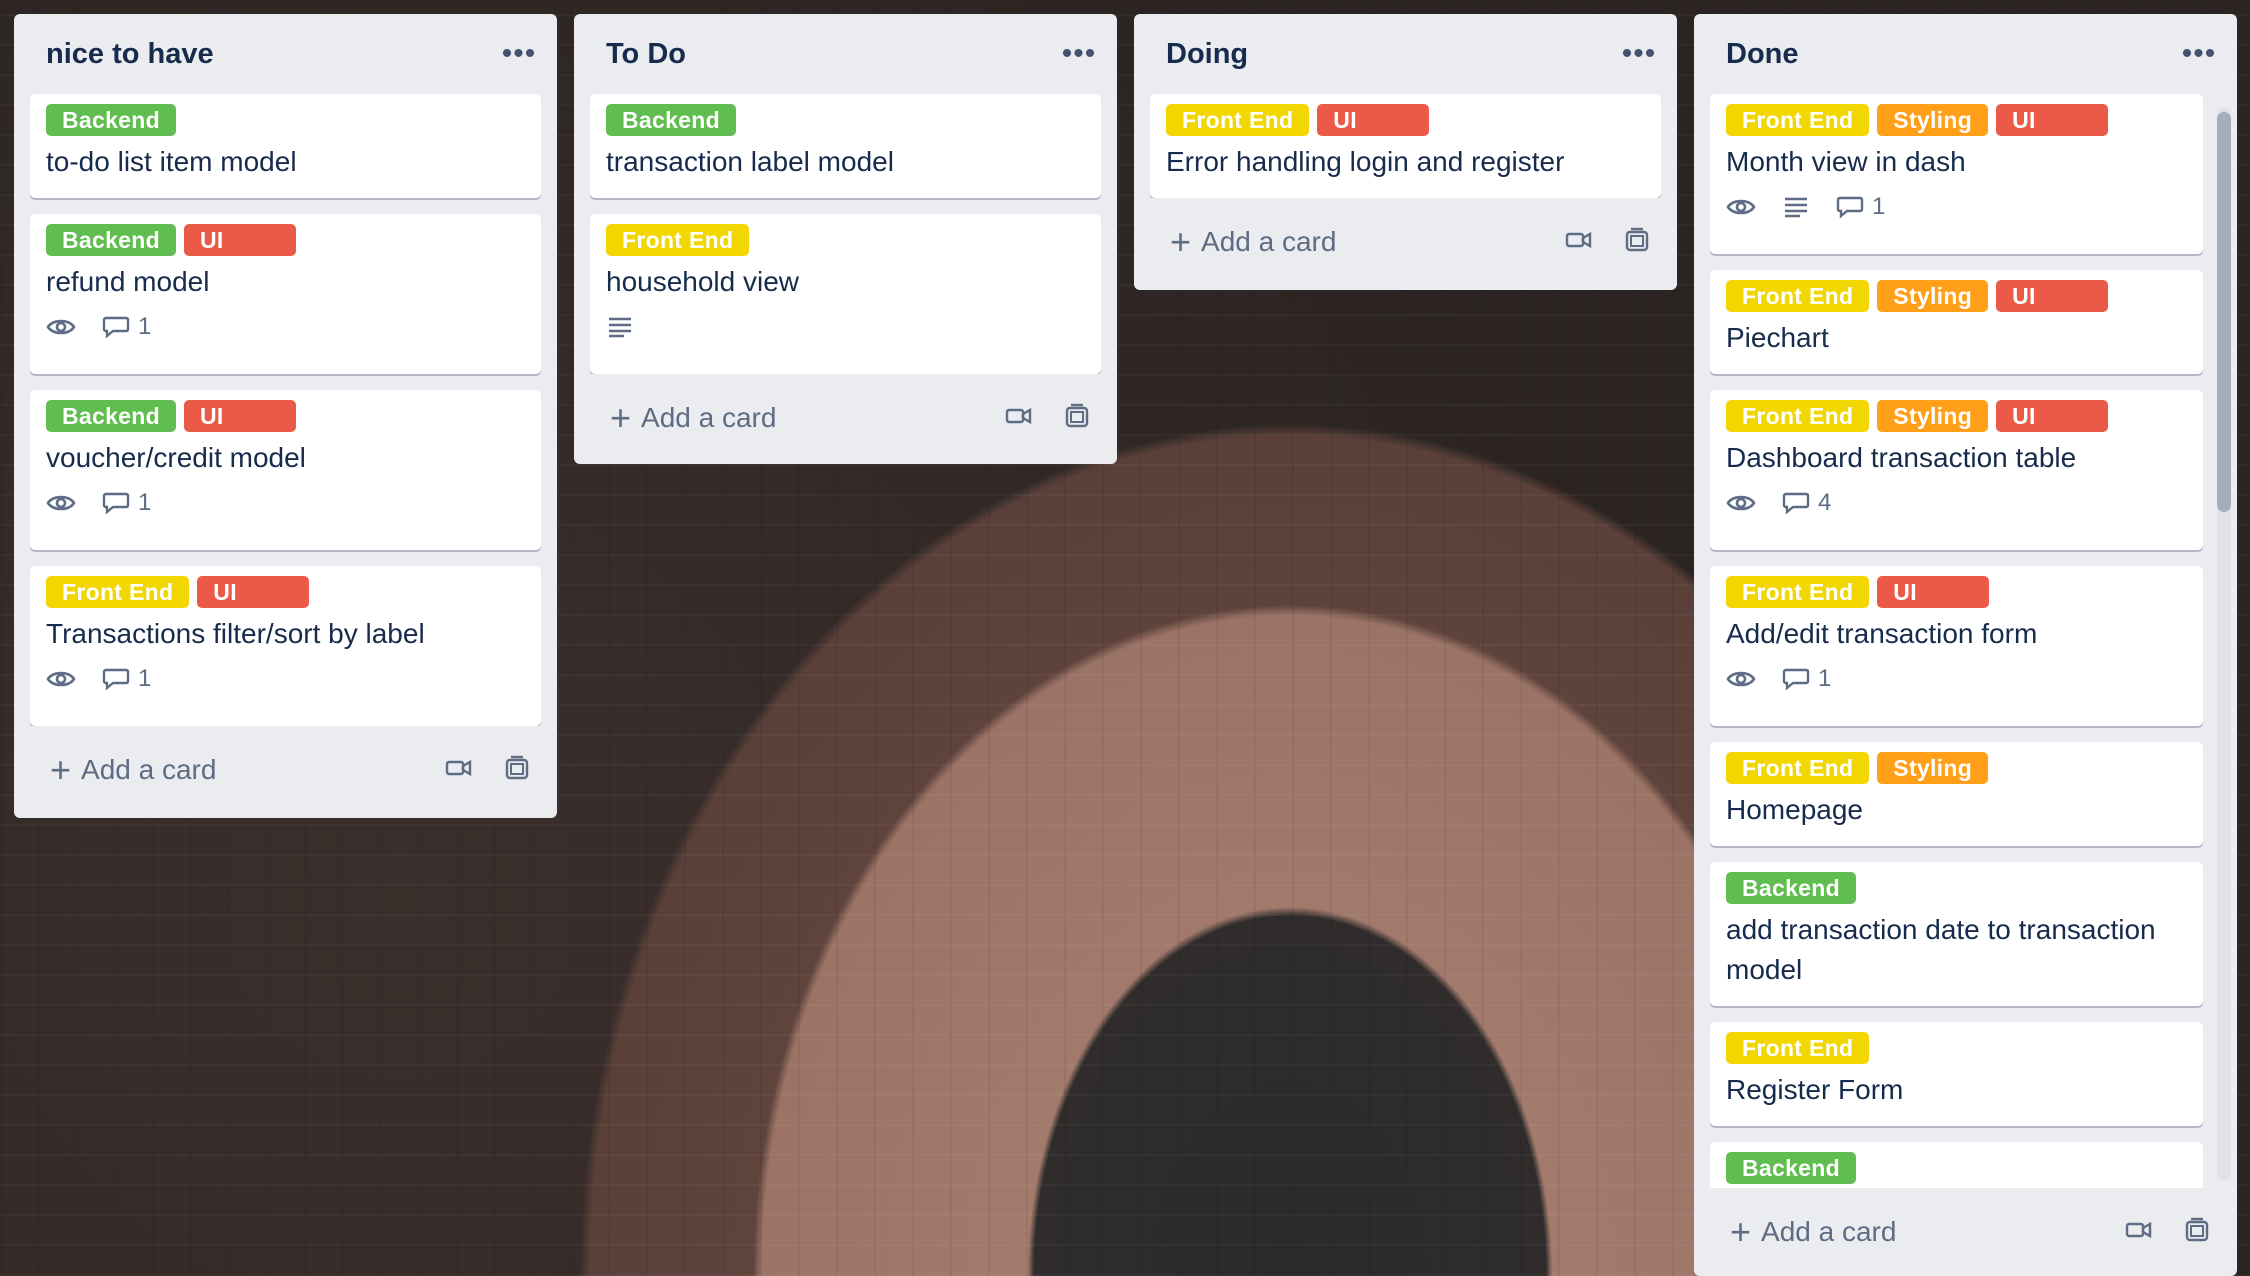 Image resolution: width=2250 pixels, height=1276 pixels. What do you see at coordinates (1405, 54) in the screenshot?
I see `list-header: Doing •••` at bounding box center [1405, 54].